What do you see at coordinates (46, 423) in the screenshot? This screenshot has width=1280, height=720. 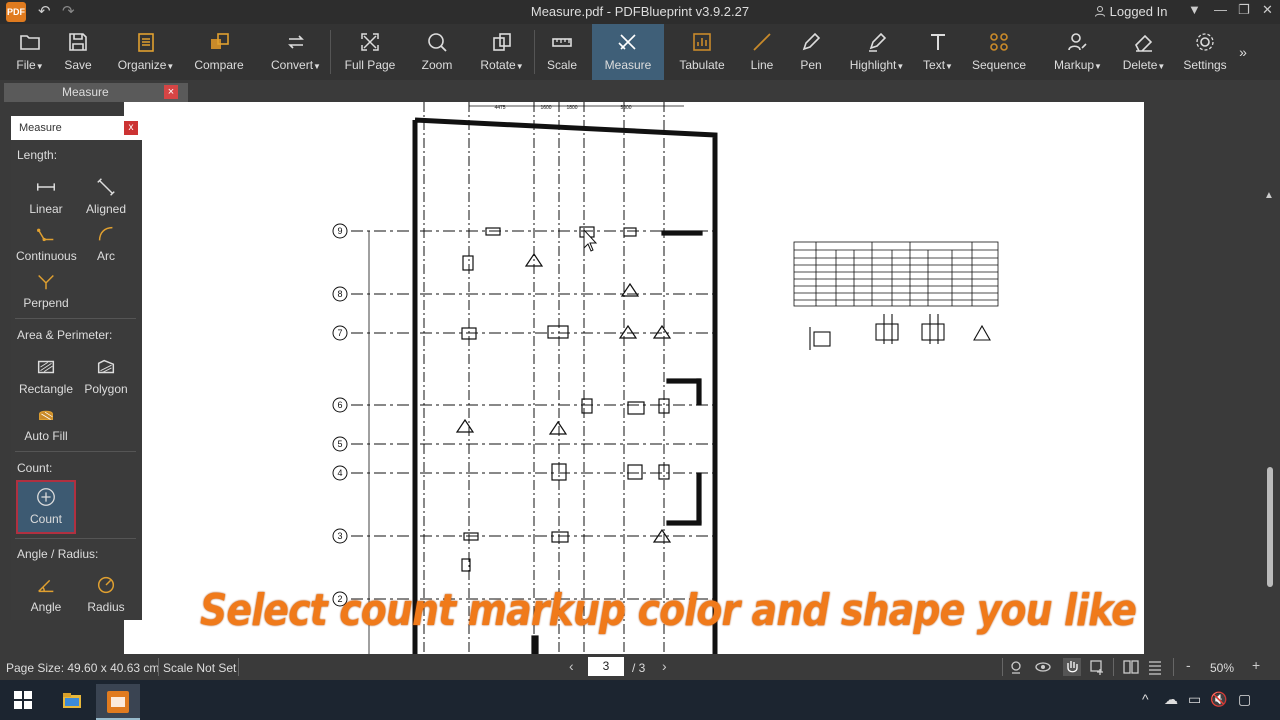 I see `auto-fill-button: Auto Fill` at bounding box center [46, 423].